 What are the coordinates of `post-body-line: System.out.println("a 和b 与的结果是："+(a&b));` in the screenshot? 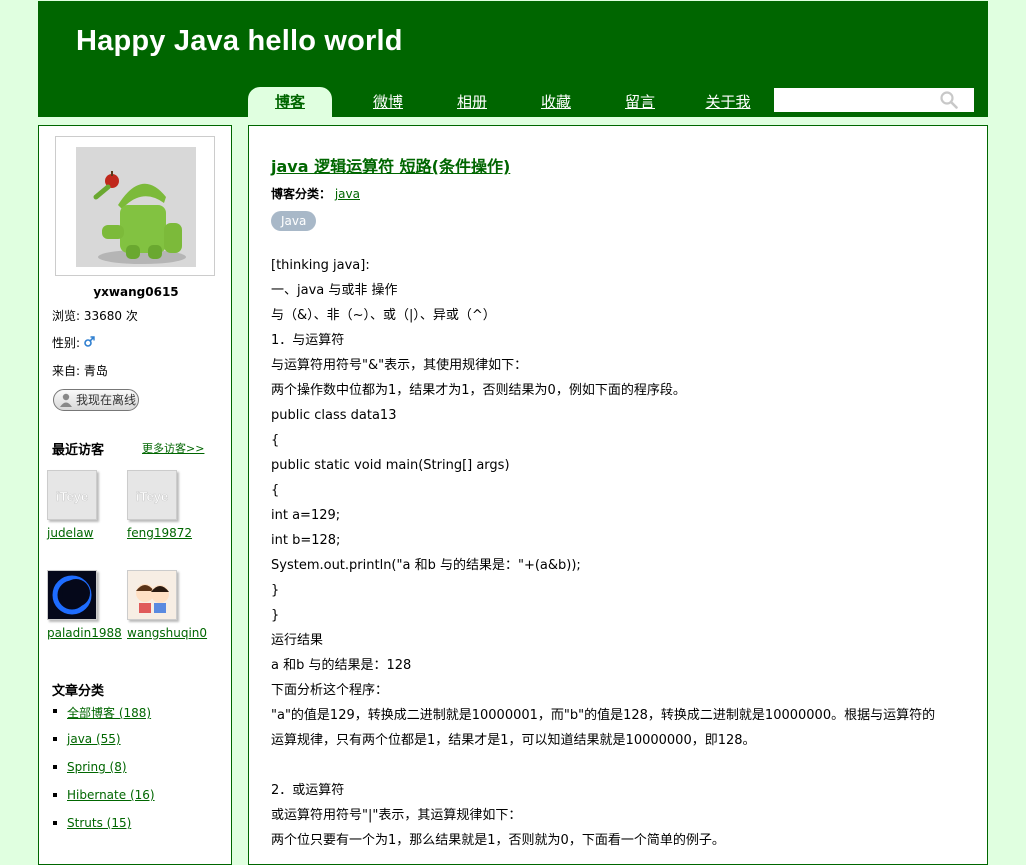 It's located at (426, 565).